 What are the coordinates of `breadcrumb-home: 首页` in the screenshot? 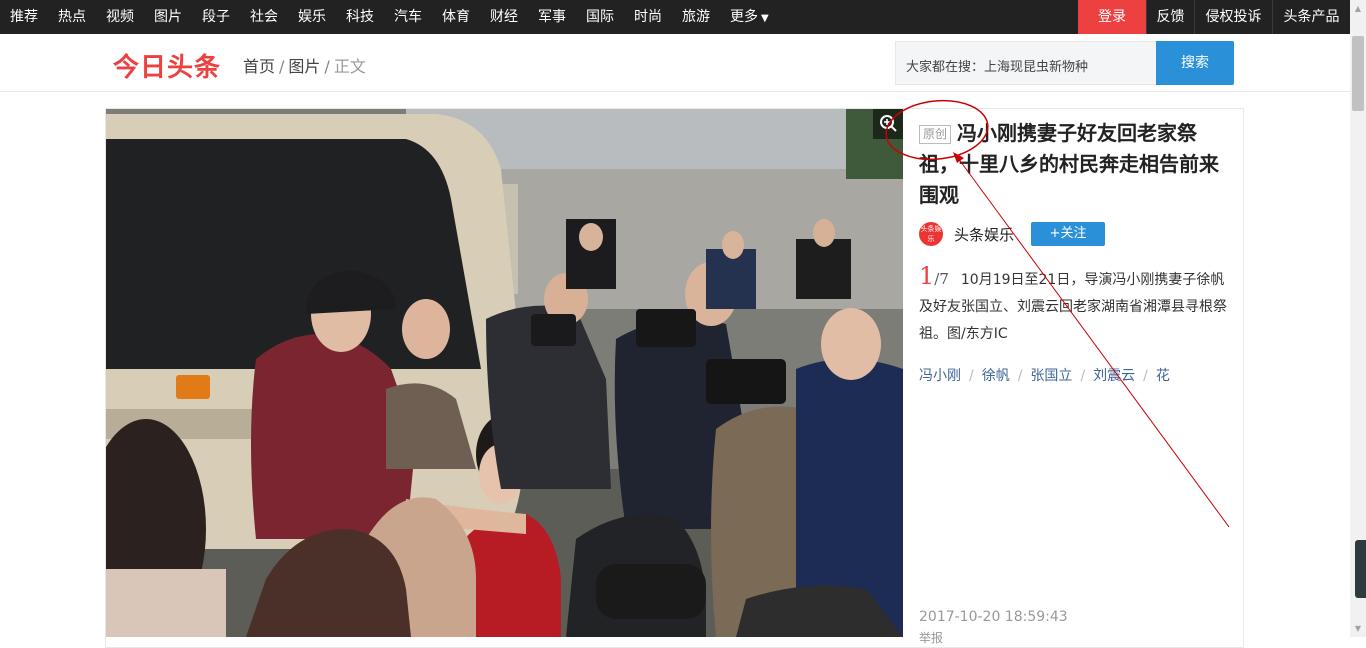 It's located at (259, 66).